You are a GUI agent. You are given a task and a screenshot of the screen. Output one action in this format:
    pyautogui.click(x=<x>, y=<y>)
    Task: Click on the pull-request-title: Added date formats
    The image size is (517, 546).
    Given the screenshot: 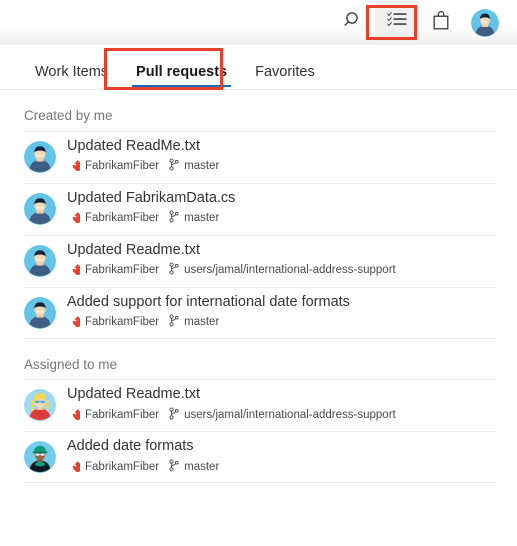 What is the action you would take?
    pyautogui.click(x=130, y=446)
    